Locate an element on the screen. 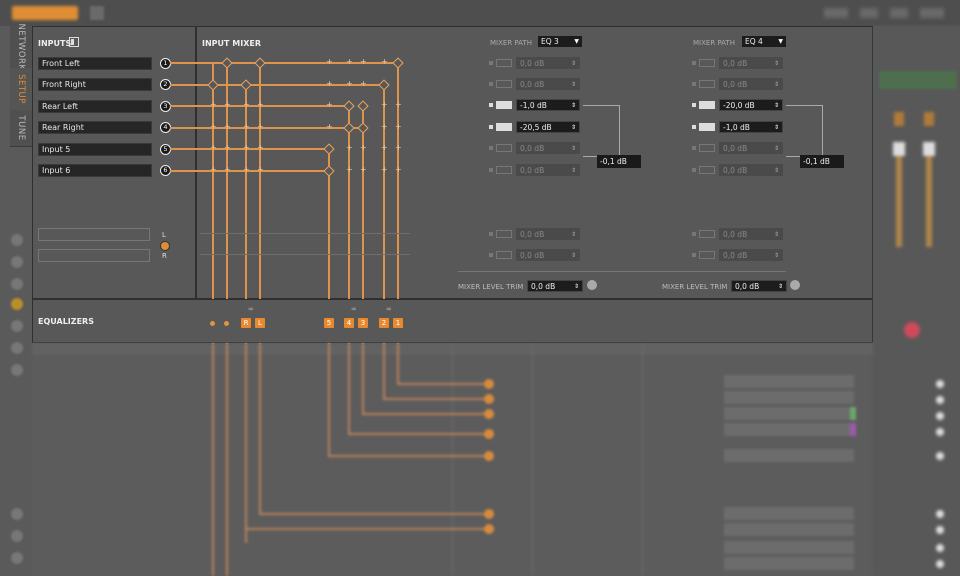 This screenshot has height=576, width=960. menu-icon is located at coordinates (97, 13).